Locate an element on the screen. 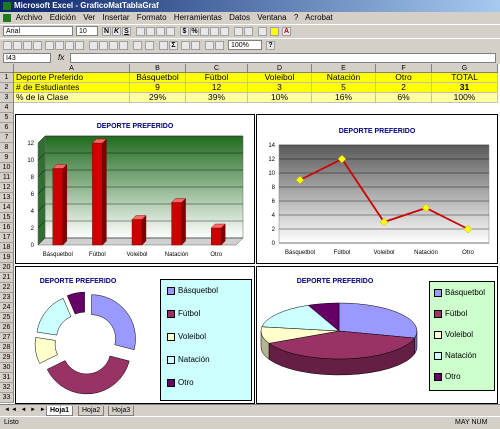 The height and width of the screenshot is (429, 500). permission-icon is located at coordinates (37, 45).